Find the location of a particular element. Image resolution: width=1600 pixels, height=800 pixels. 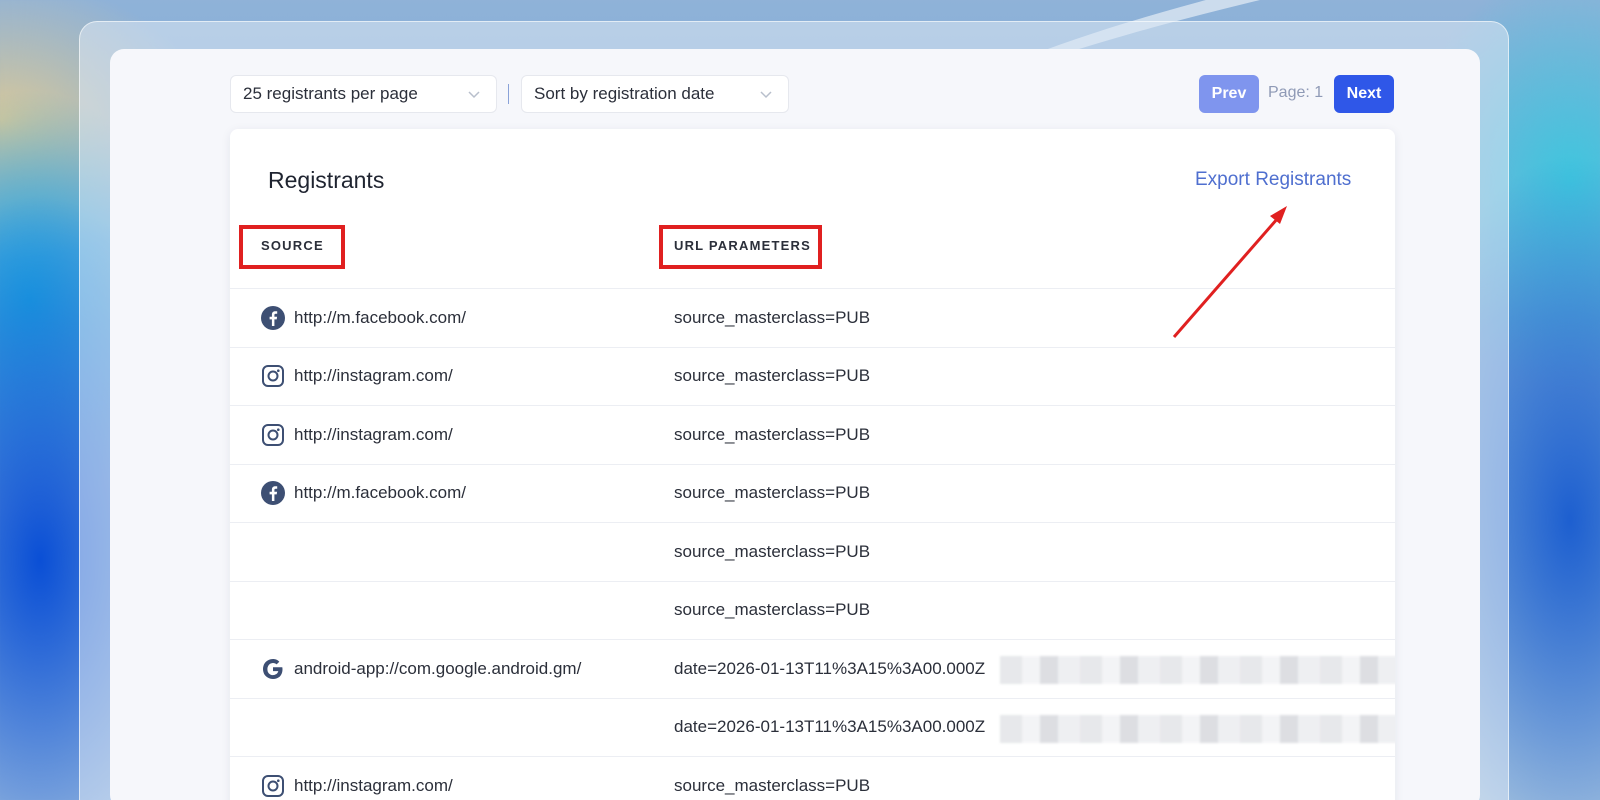

prev-button: Prev is located at coordinates (1229, 94).